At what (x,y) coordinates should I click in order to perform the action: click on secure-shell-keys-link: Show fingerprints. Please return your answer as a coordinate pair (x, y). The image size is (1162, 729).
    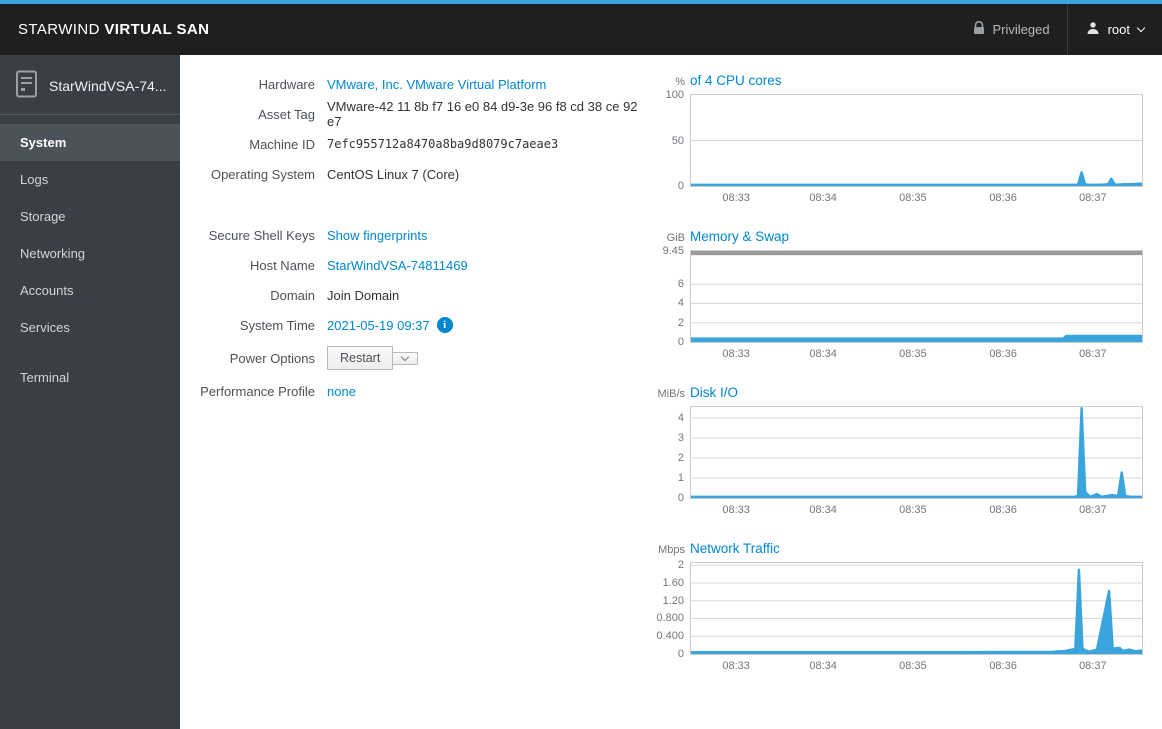
    Looking at the image, I should click on (377, 235).